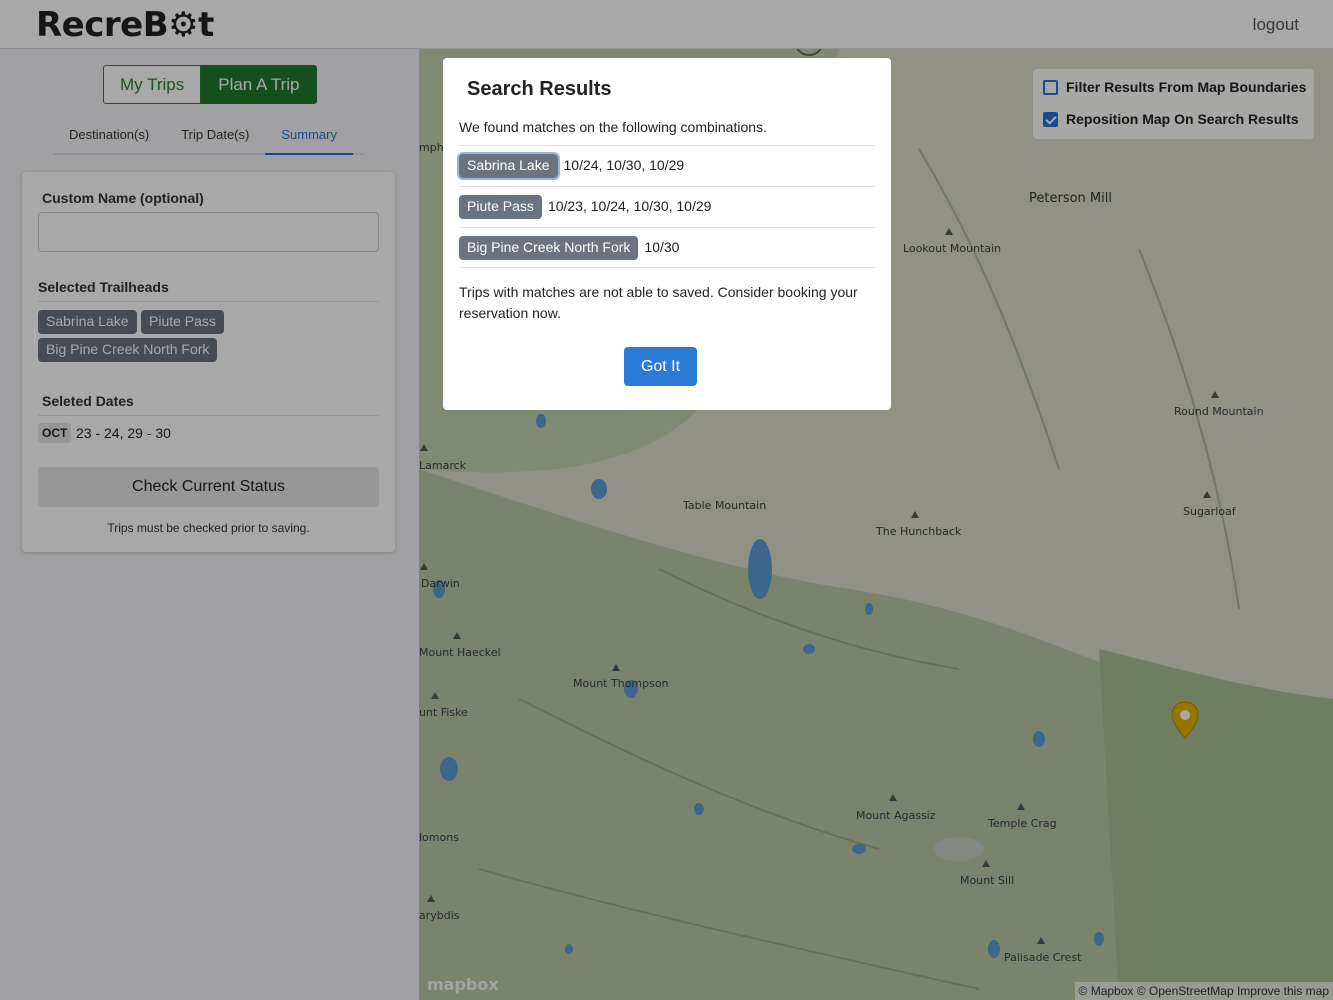  What do you see at coordinates (624, 165) in the screenshot?
I see `result-dates: 10/24, 10/30, 10/29` at bounding box center [624, 165].